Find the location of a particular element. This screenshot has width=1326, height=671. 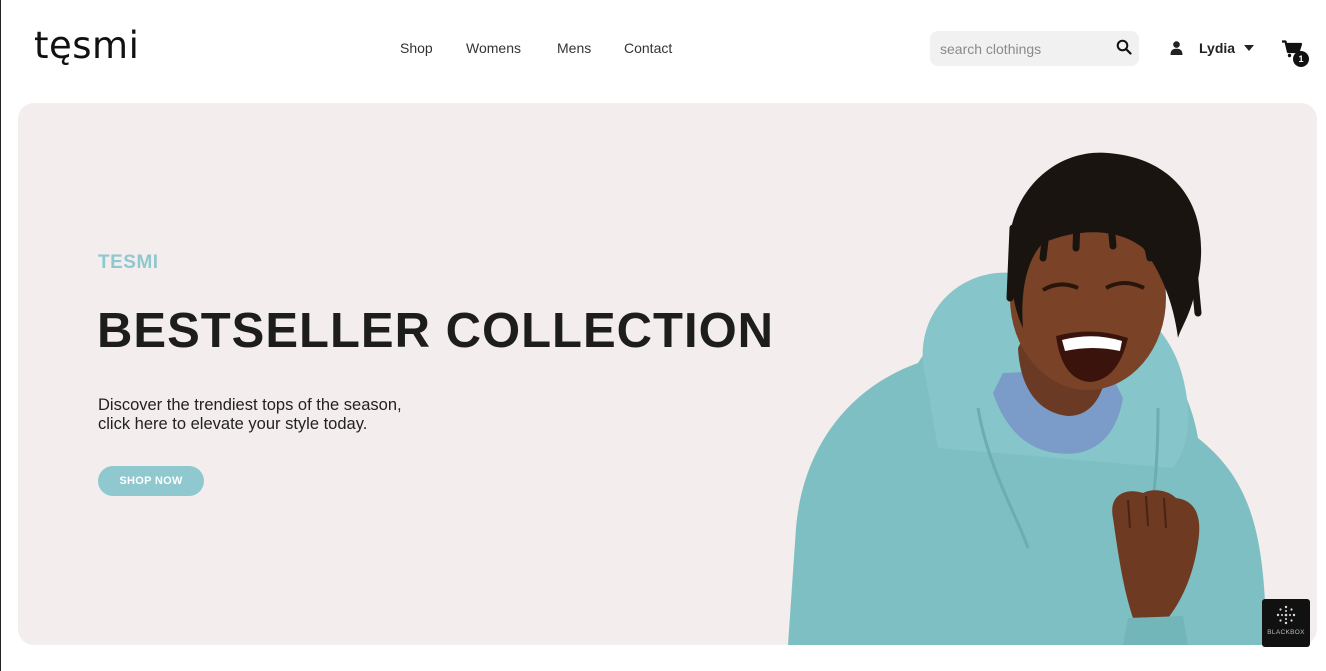

user-menu: Lydia is located at coordinates (1212, 48).